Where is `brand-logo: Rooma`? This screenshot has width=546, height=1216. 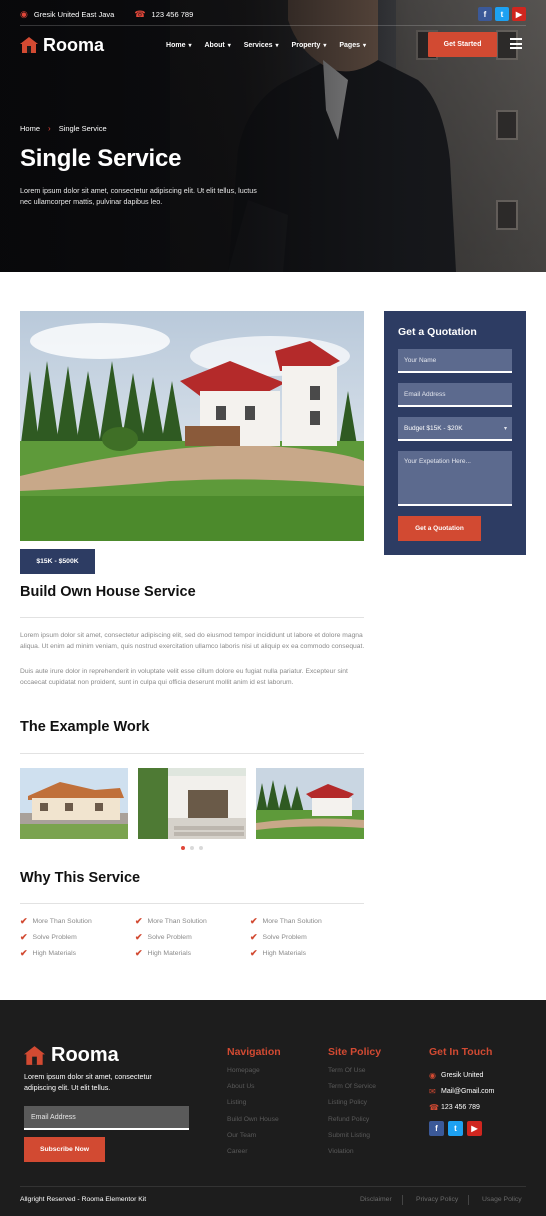 brand-logo: Rooma is located at coordinates (62, 45).